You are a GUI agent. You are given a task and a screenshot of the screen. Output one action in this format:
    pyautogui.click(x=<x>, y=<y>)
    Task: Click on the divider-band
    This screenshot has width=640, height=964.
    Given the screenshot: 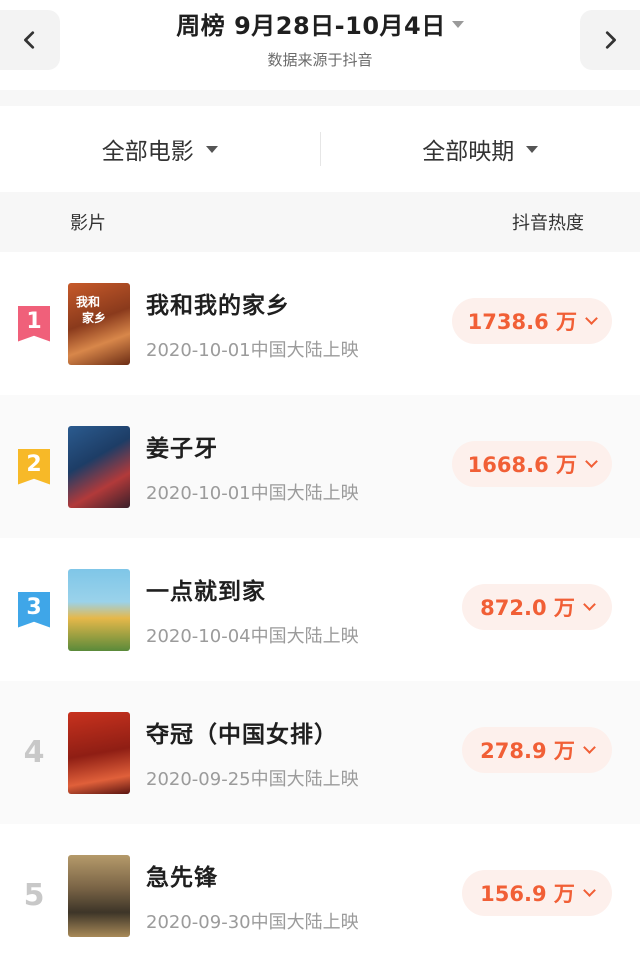 What is the action you would take?
    pyautogui.click(x=320, y=98)
    